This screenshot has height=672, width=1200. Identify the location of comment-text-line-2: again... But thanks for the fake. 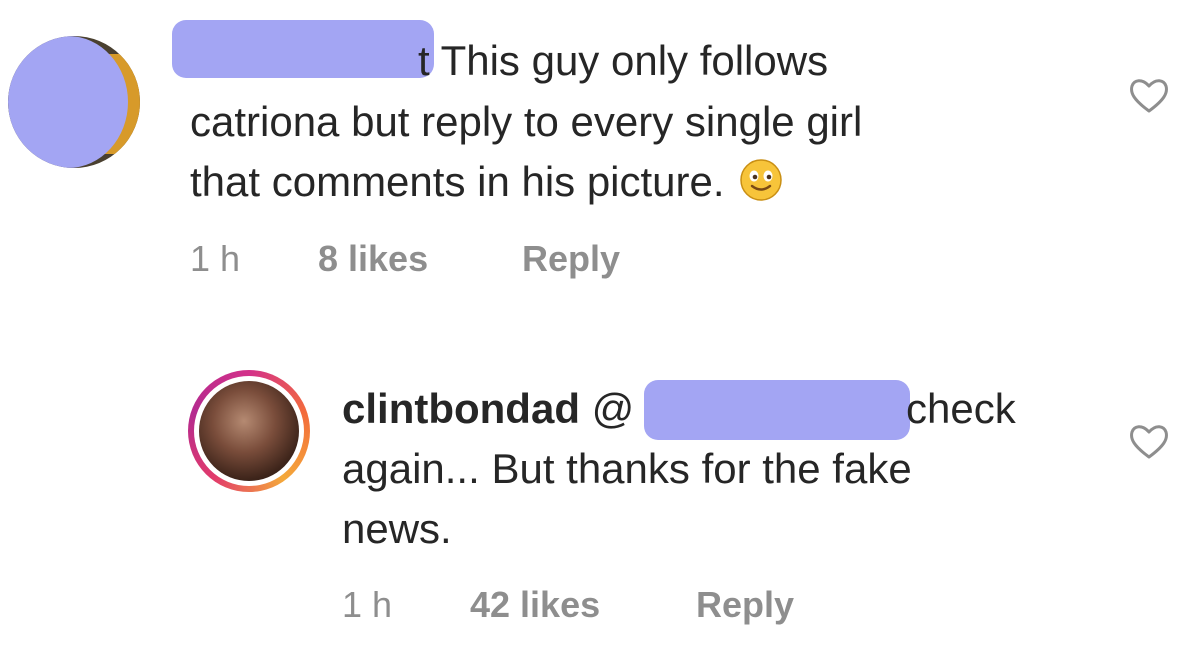
(627, 468).